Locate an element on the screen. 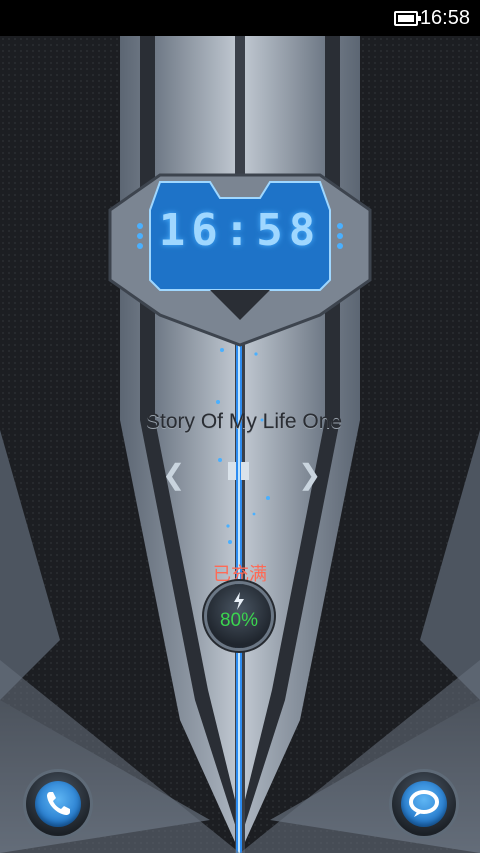  clock-frame is located at coordinates (240, 260).